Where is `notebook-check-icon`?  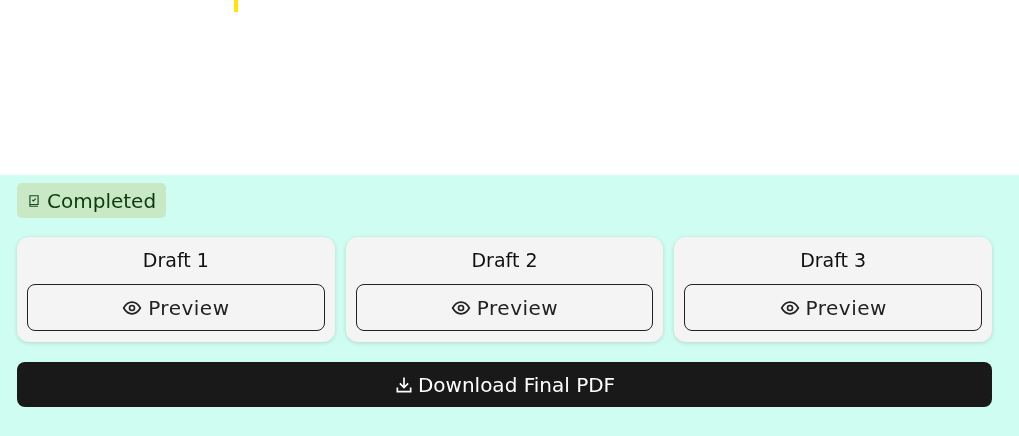 notebook-check-icon is located at coordinates (34, 200).